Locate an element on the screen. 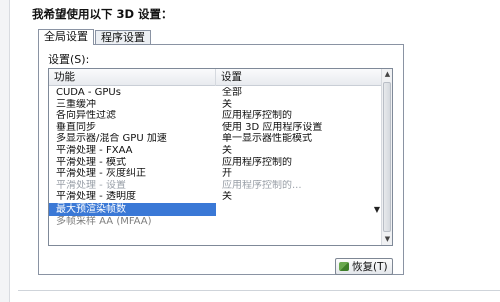  list-row-aa-gamma: 平滑处理 - 灰度纠正 开 is located at coordinates (215, 174).